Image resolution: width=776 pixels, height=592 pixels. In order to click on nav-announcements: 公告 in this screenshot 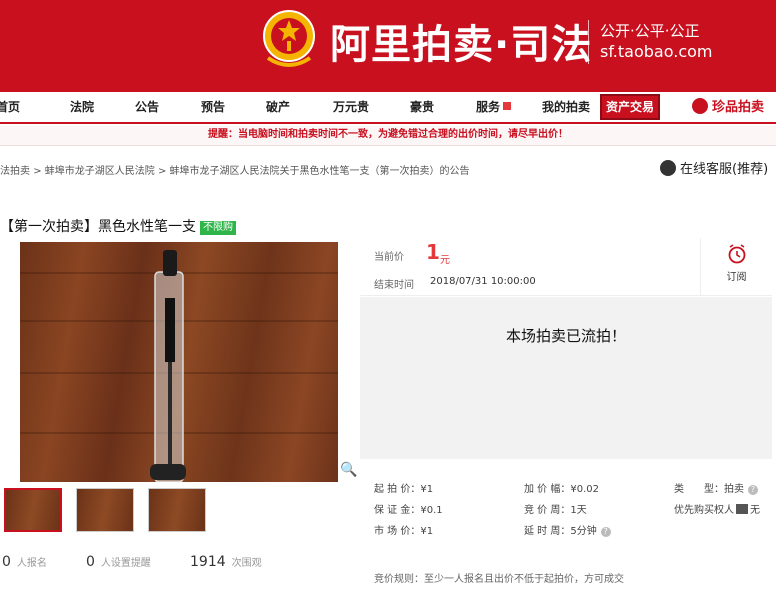, I will do `click(147, 107)`.